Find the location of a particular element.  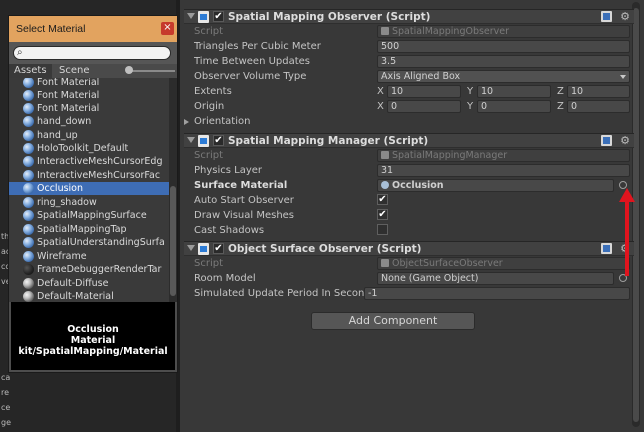

red-arrow-annotation is located at coordinates (627, 232).